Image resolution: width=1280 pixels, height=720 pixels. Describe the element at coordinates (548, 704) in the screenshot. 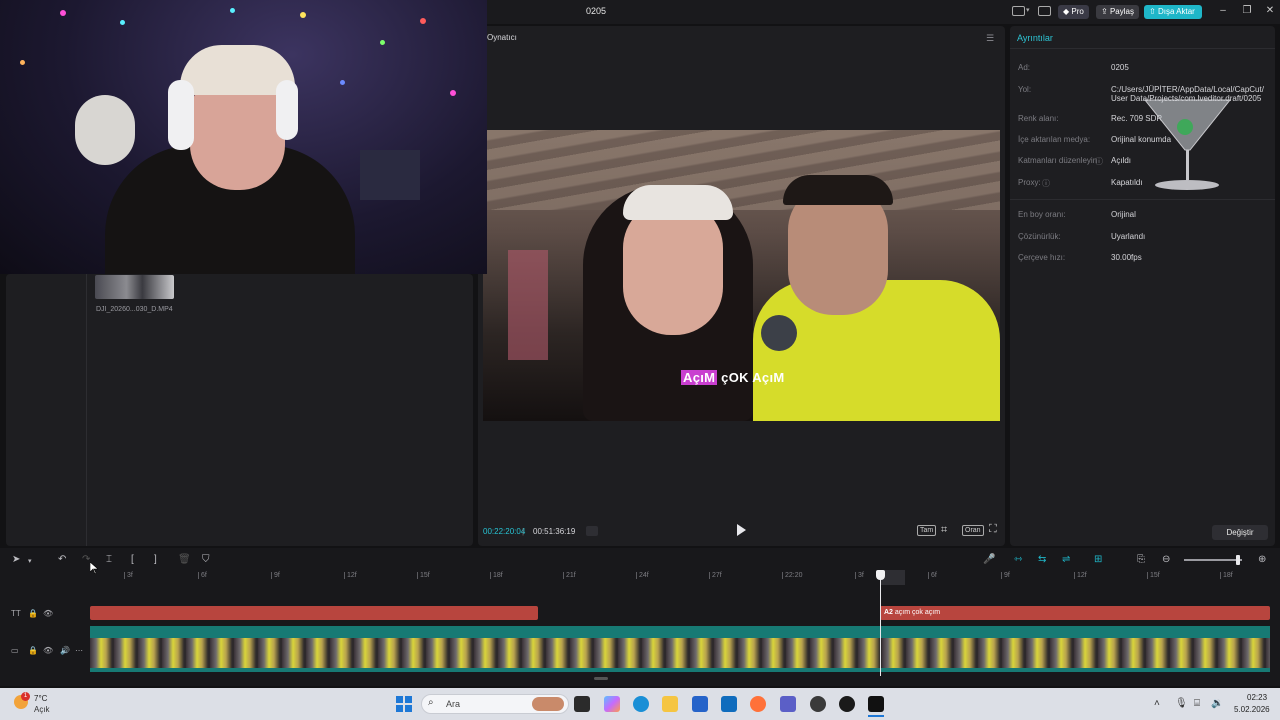

I see `search-highlight-icon` at that location.